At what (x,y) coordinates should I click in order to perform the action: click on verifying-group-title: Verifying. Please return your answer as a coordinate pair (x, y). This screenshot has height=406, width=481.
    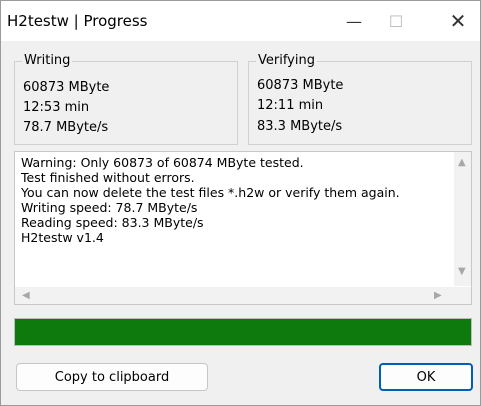
    Looking at the image, I should click on (286, 60).